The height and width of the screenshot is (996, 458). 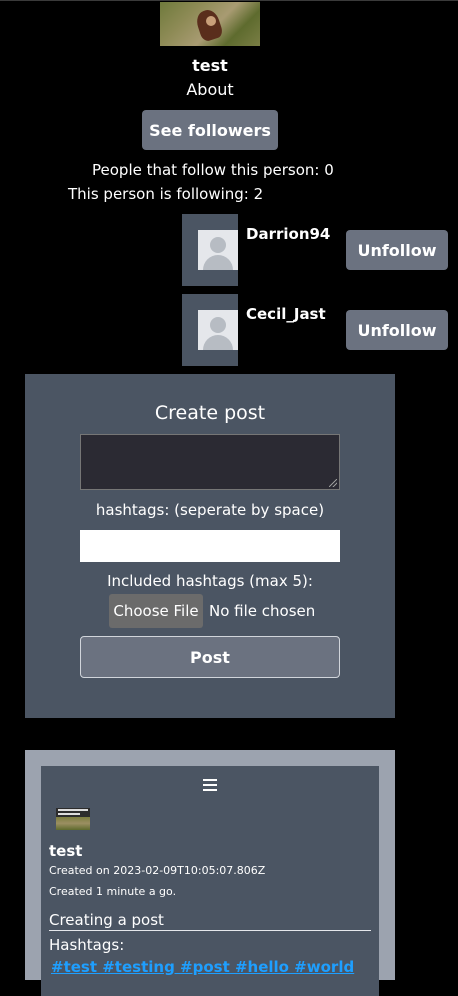 I want to click on post-hashtag-links: #test #testing #post #hello #world, so click(x=202, y=967).